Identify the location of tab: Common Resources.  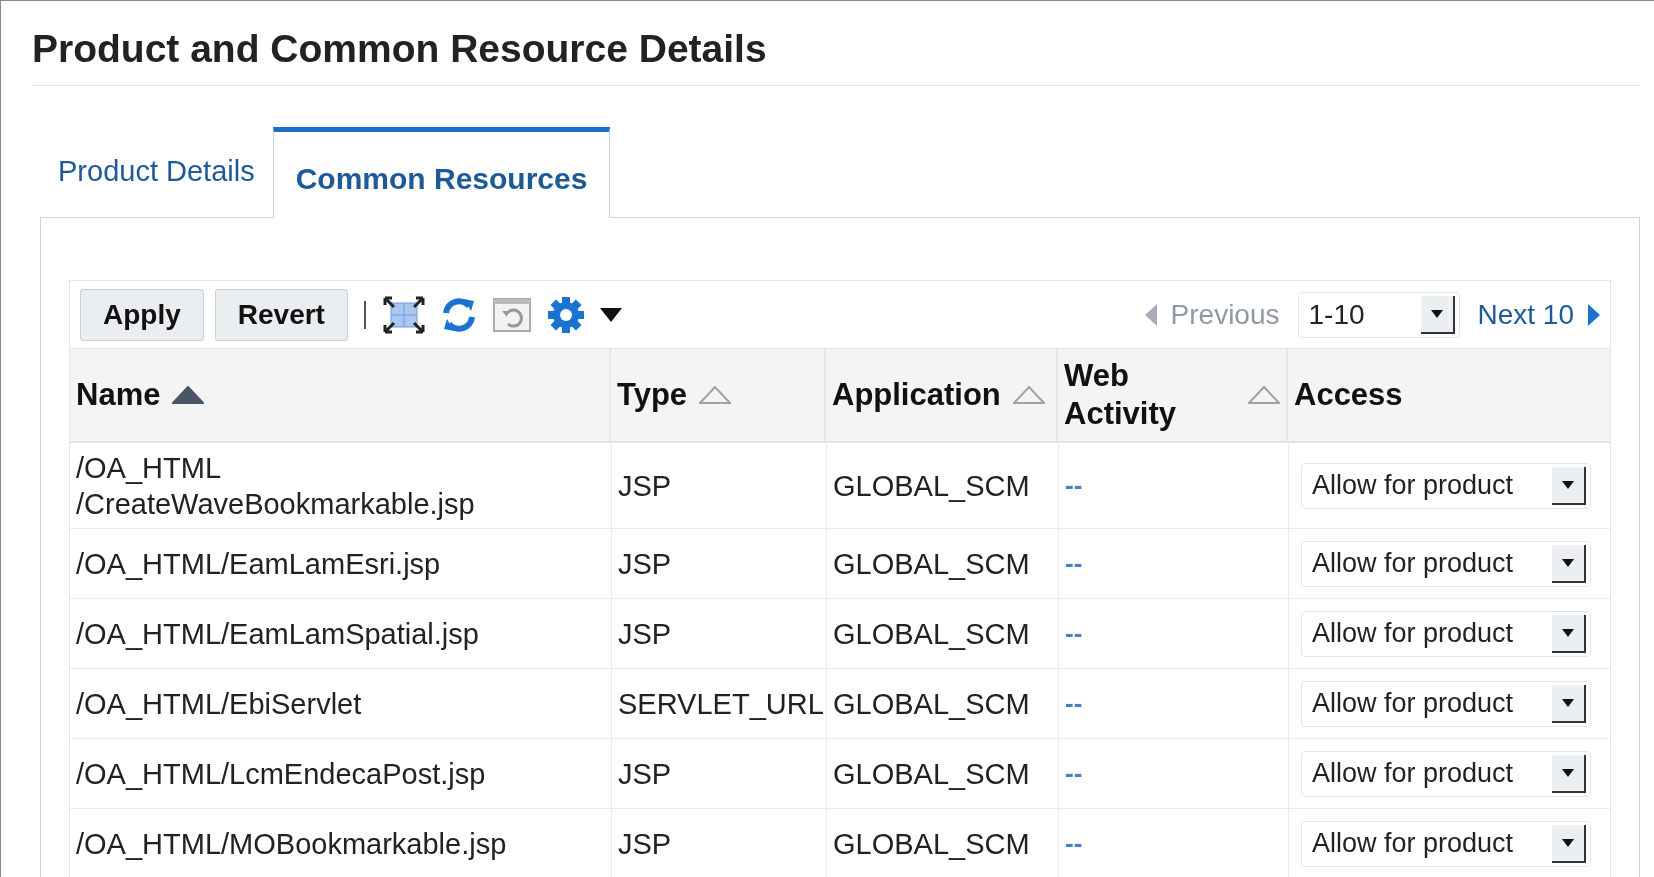
(441, 172).